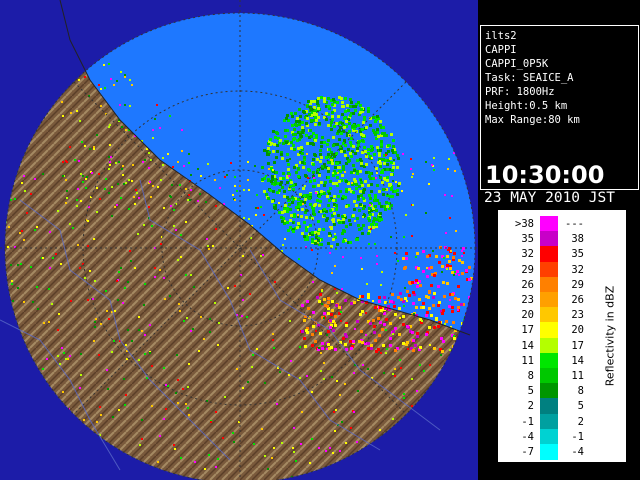 The image size is (640, 480). What do you see at coordinates (577, 284) in the screenshot?
I see `legend-high-label: 29` at bounding box center [577, 284].